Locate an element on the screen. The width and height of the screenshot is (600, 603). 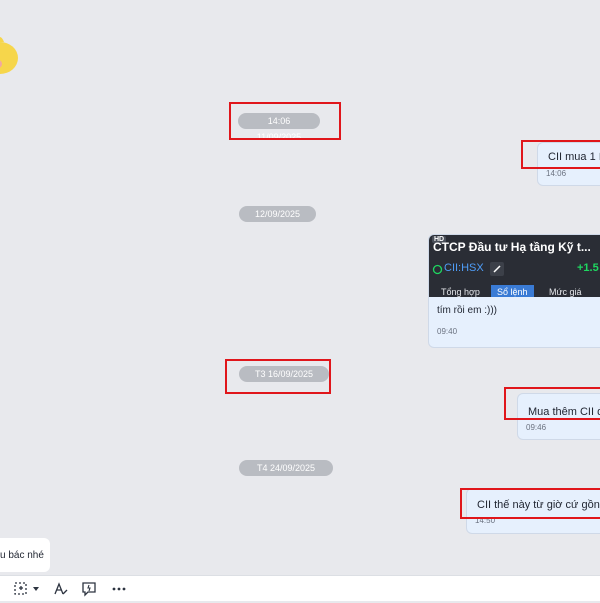
more-options-button is located at coordinates (121, 589).